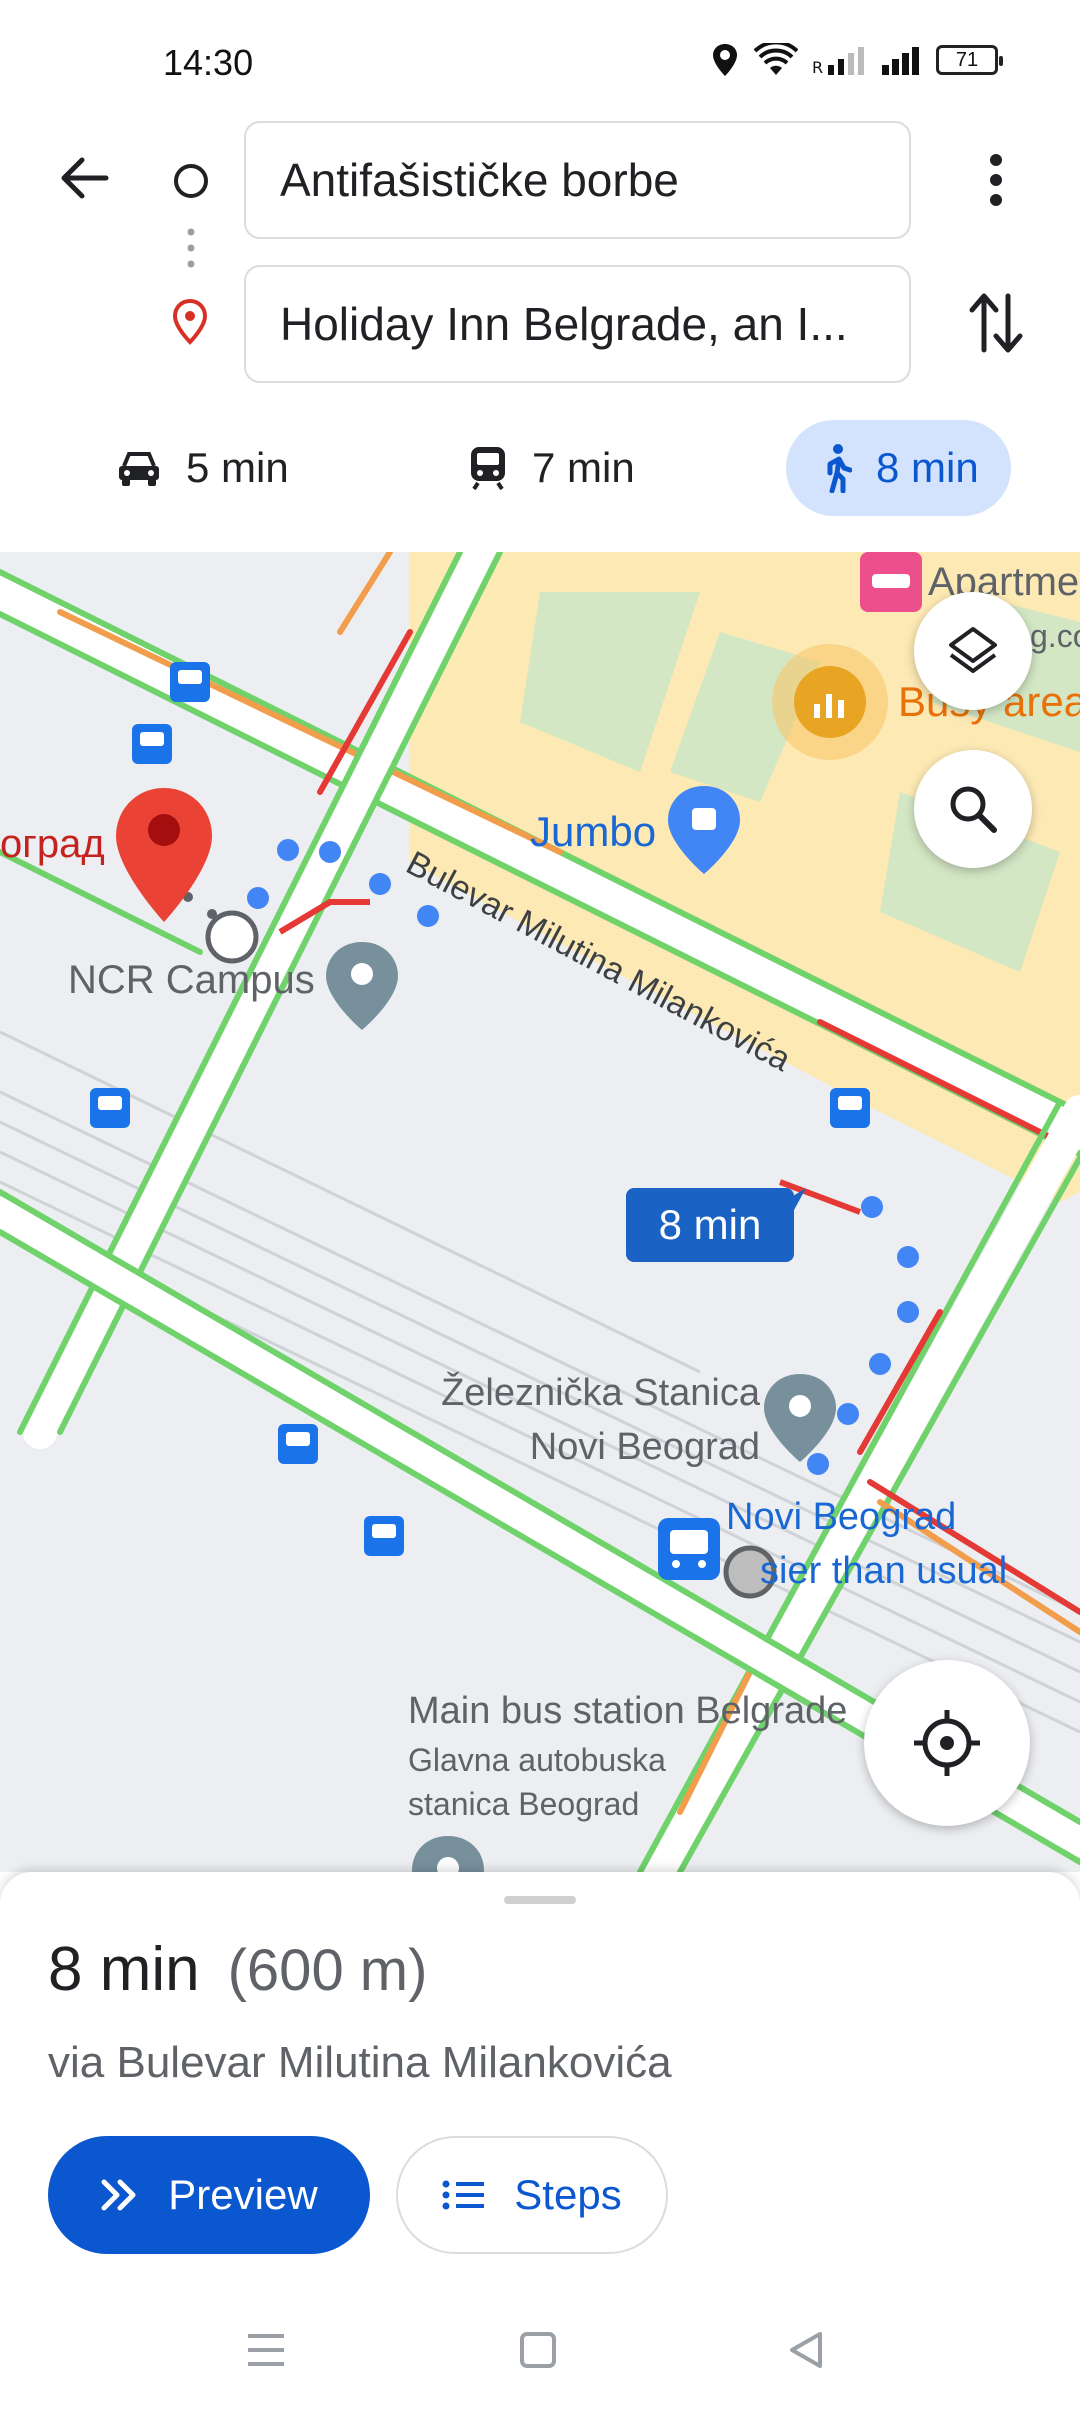 The image size is (1080, 2412). Describe the element at coordinates (841, 1517) in the screenshot. I see `label-stop-name: Novi Beograd` at that location.